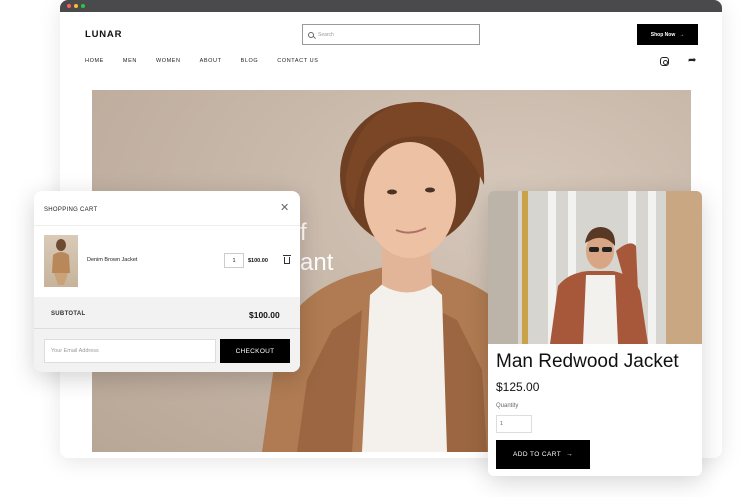 This screenshot has width=751, height=497. What do you see at coordinates (83, 6) in the screenshot?
I see `maximize-window-dot` at bounding box center [83, 6].